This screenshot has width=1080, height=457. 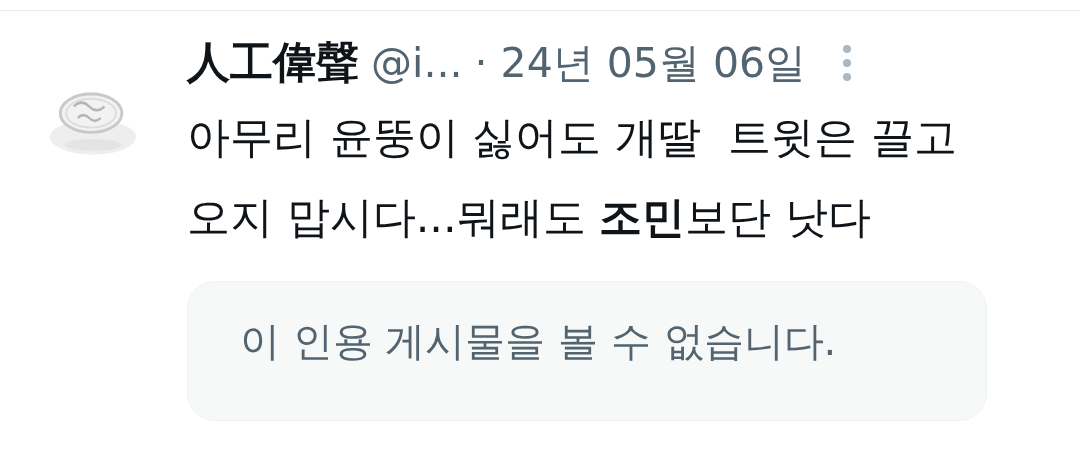 I want to click on post-date: · 24년 05월 06일, so click(x=640, y=63).